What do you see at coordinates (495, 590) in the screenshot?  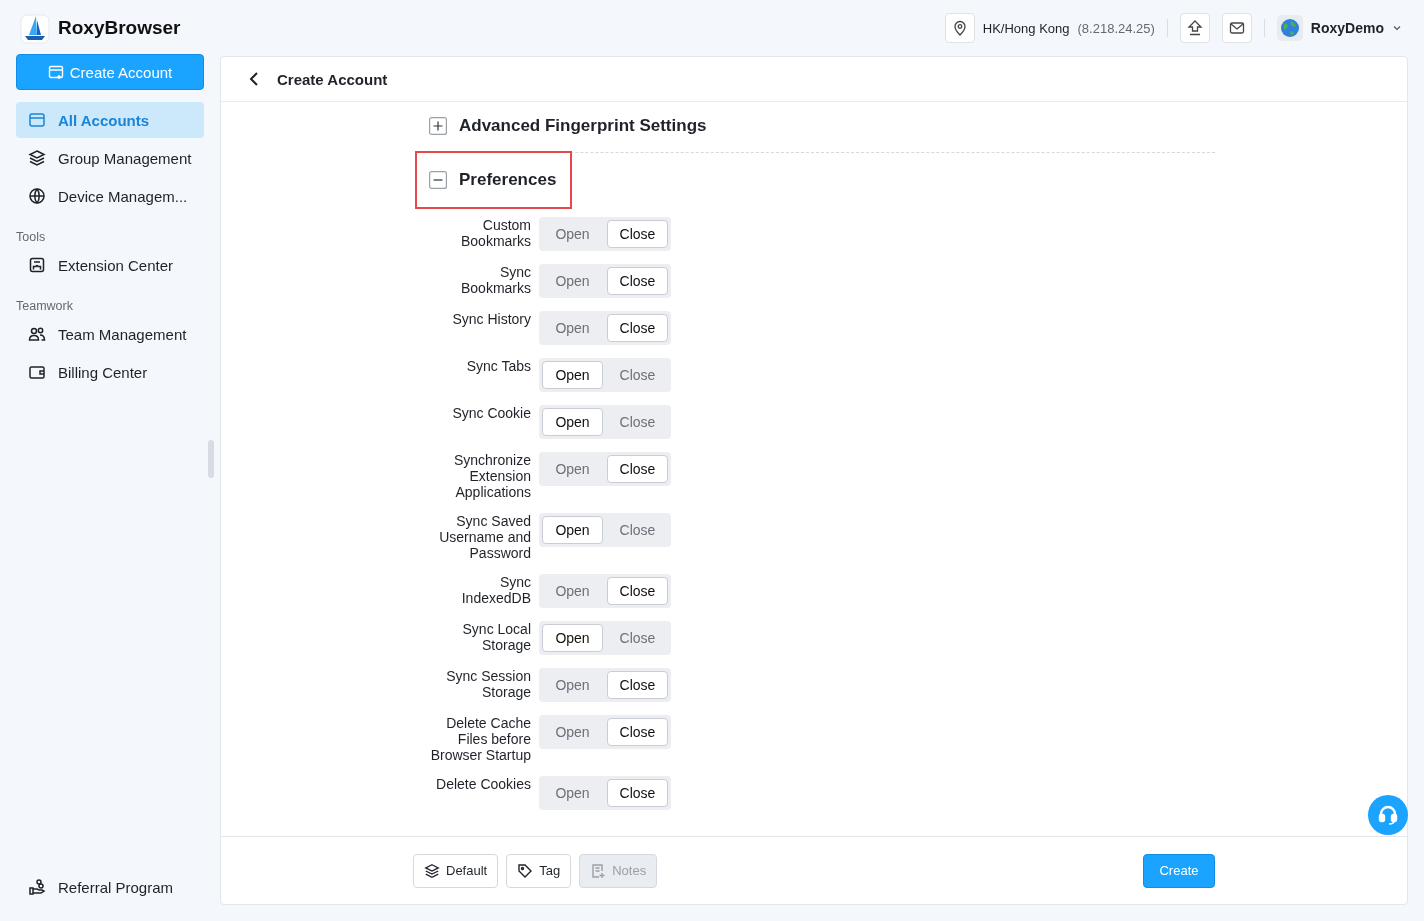 I see `setting-label: Sync IndexedDB` at bounding box center [495, 590].